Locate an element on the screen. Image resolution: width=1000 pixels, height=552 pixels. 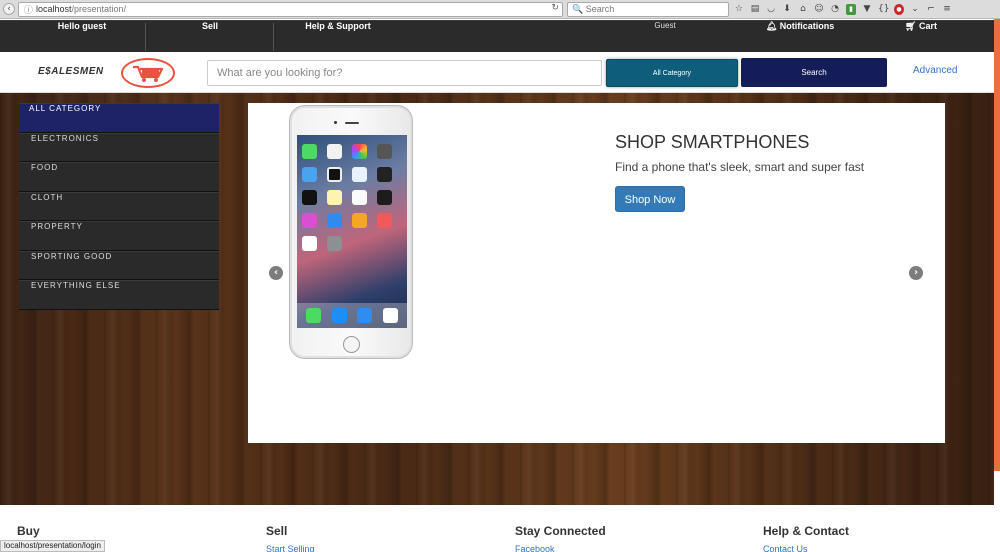
url-host: localhost is located at coordinates (54, 9).